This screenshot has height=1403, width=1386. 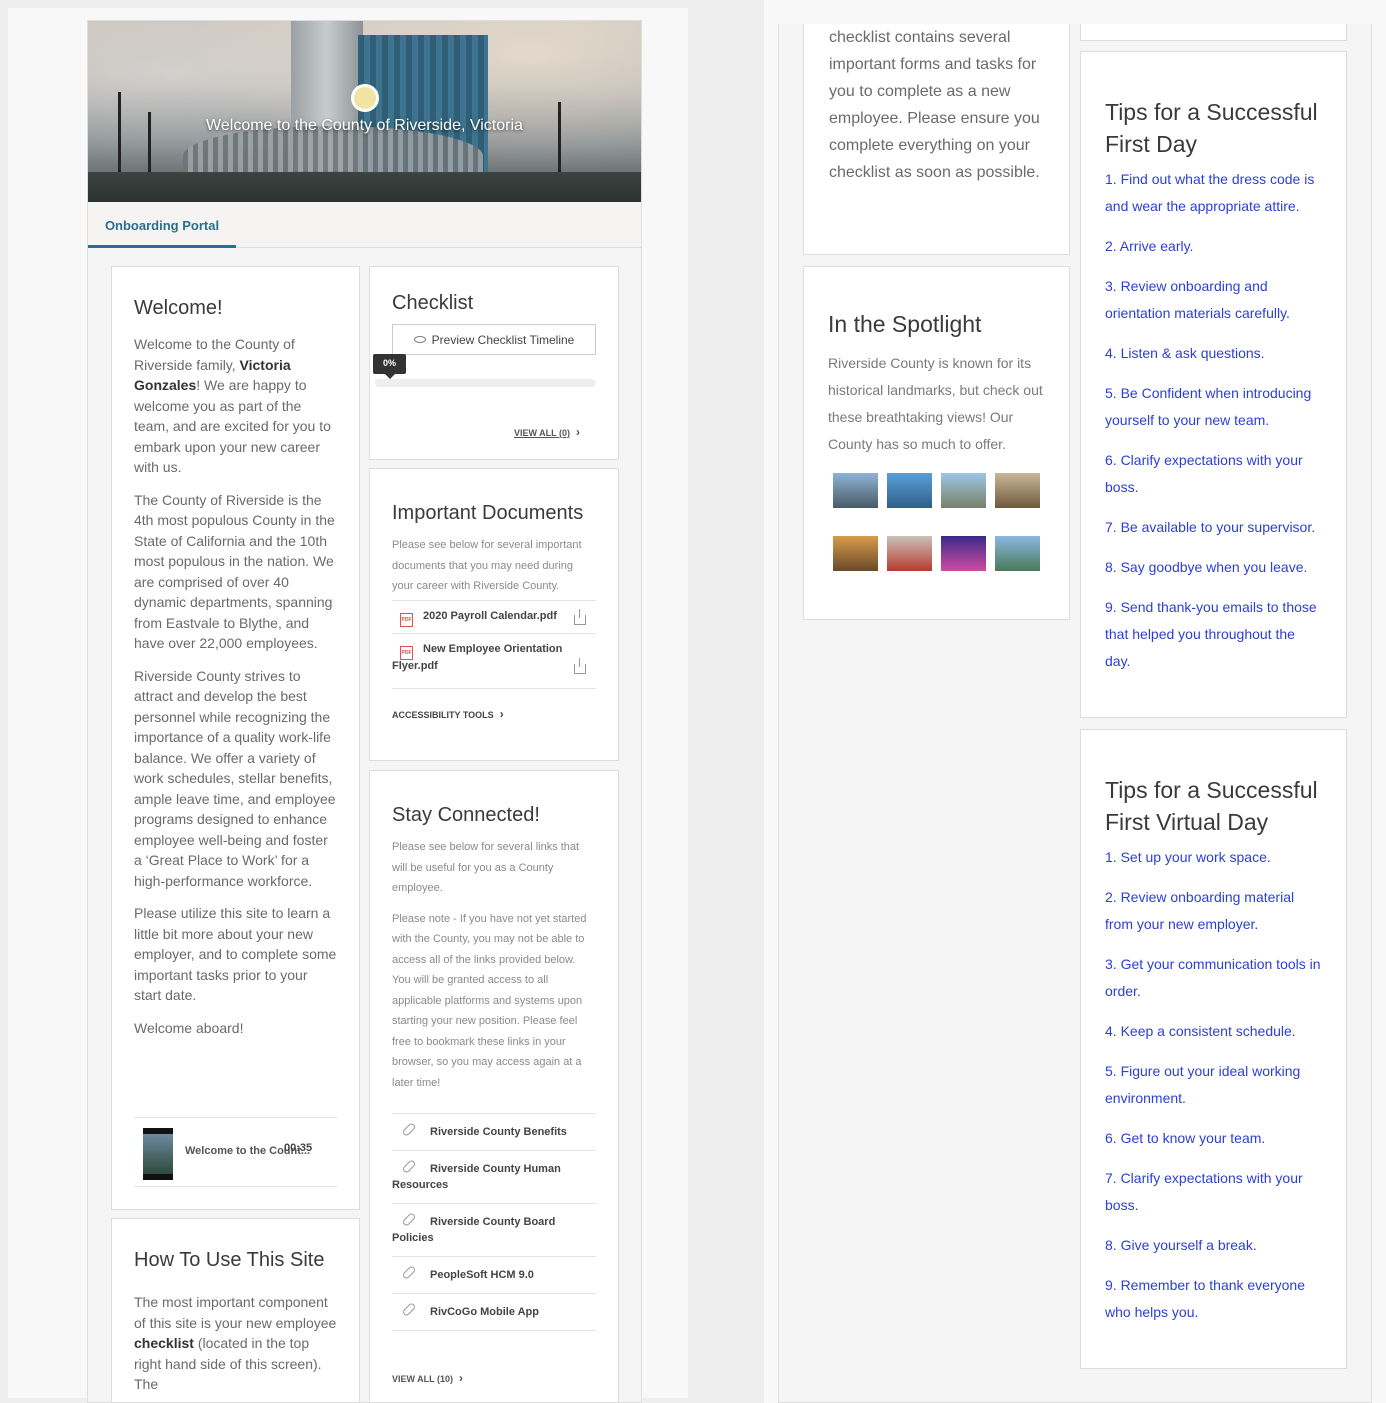 I want to click on accessibility-tools-link: ACCESSIBILITY TOOLS ›, so click(x=494, y=704).